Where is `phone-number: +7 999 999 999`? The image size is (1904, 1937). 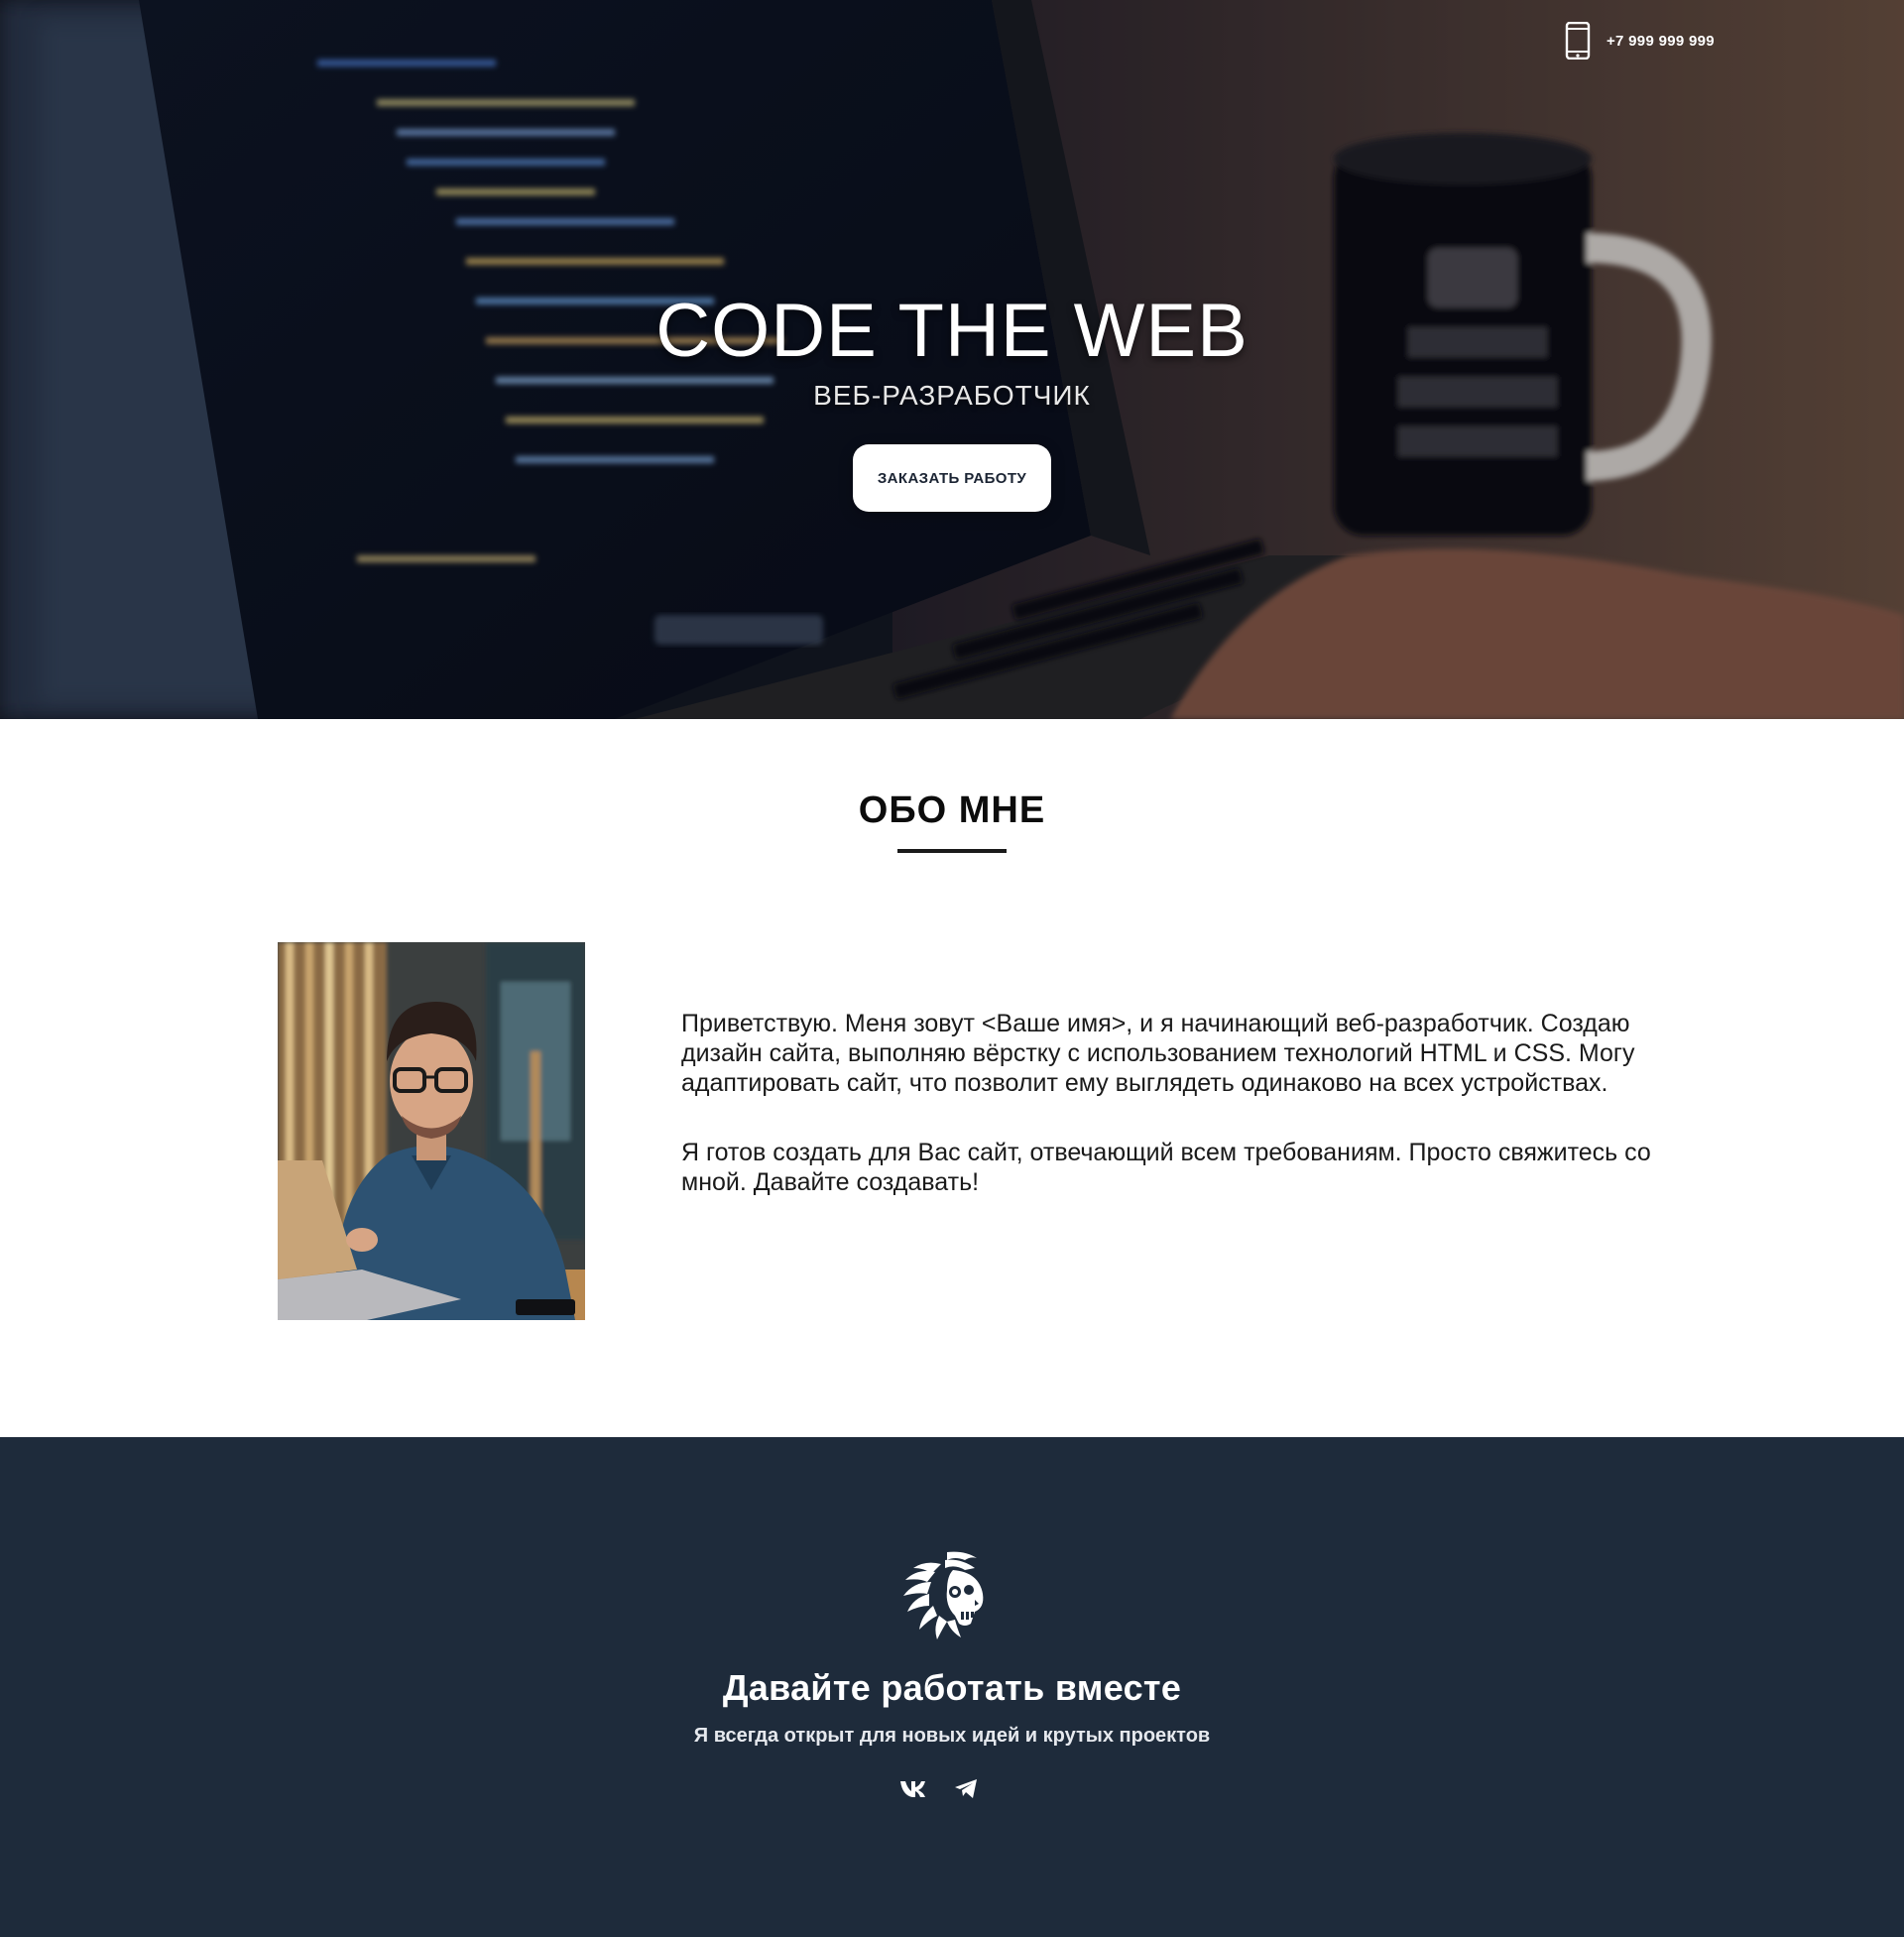
phone-number: +7 999 999 999 is located at coordinates (1660, 42).